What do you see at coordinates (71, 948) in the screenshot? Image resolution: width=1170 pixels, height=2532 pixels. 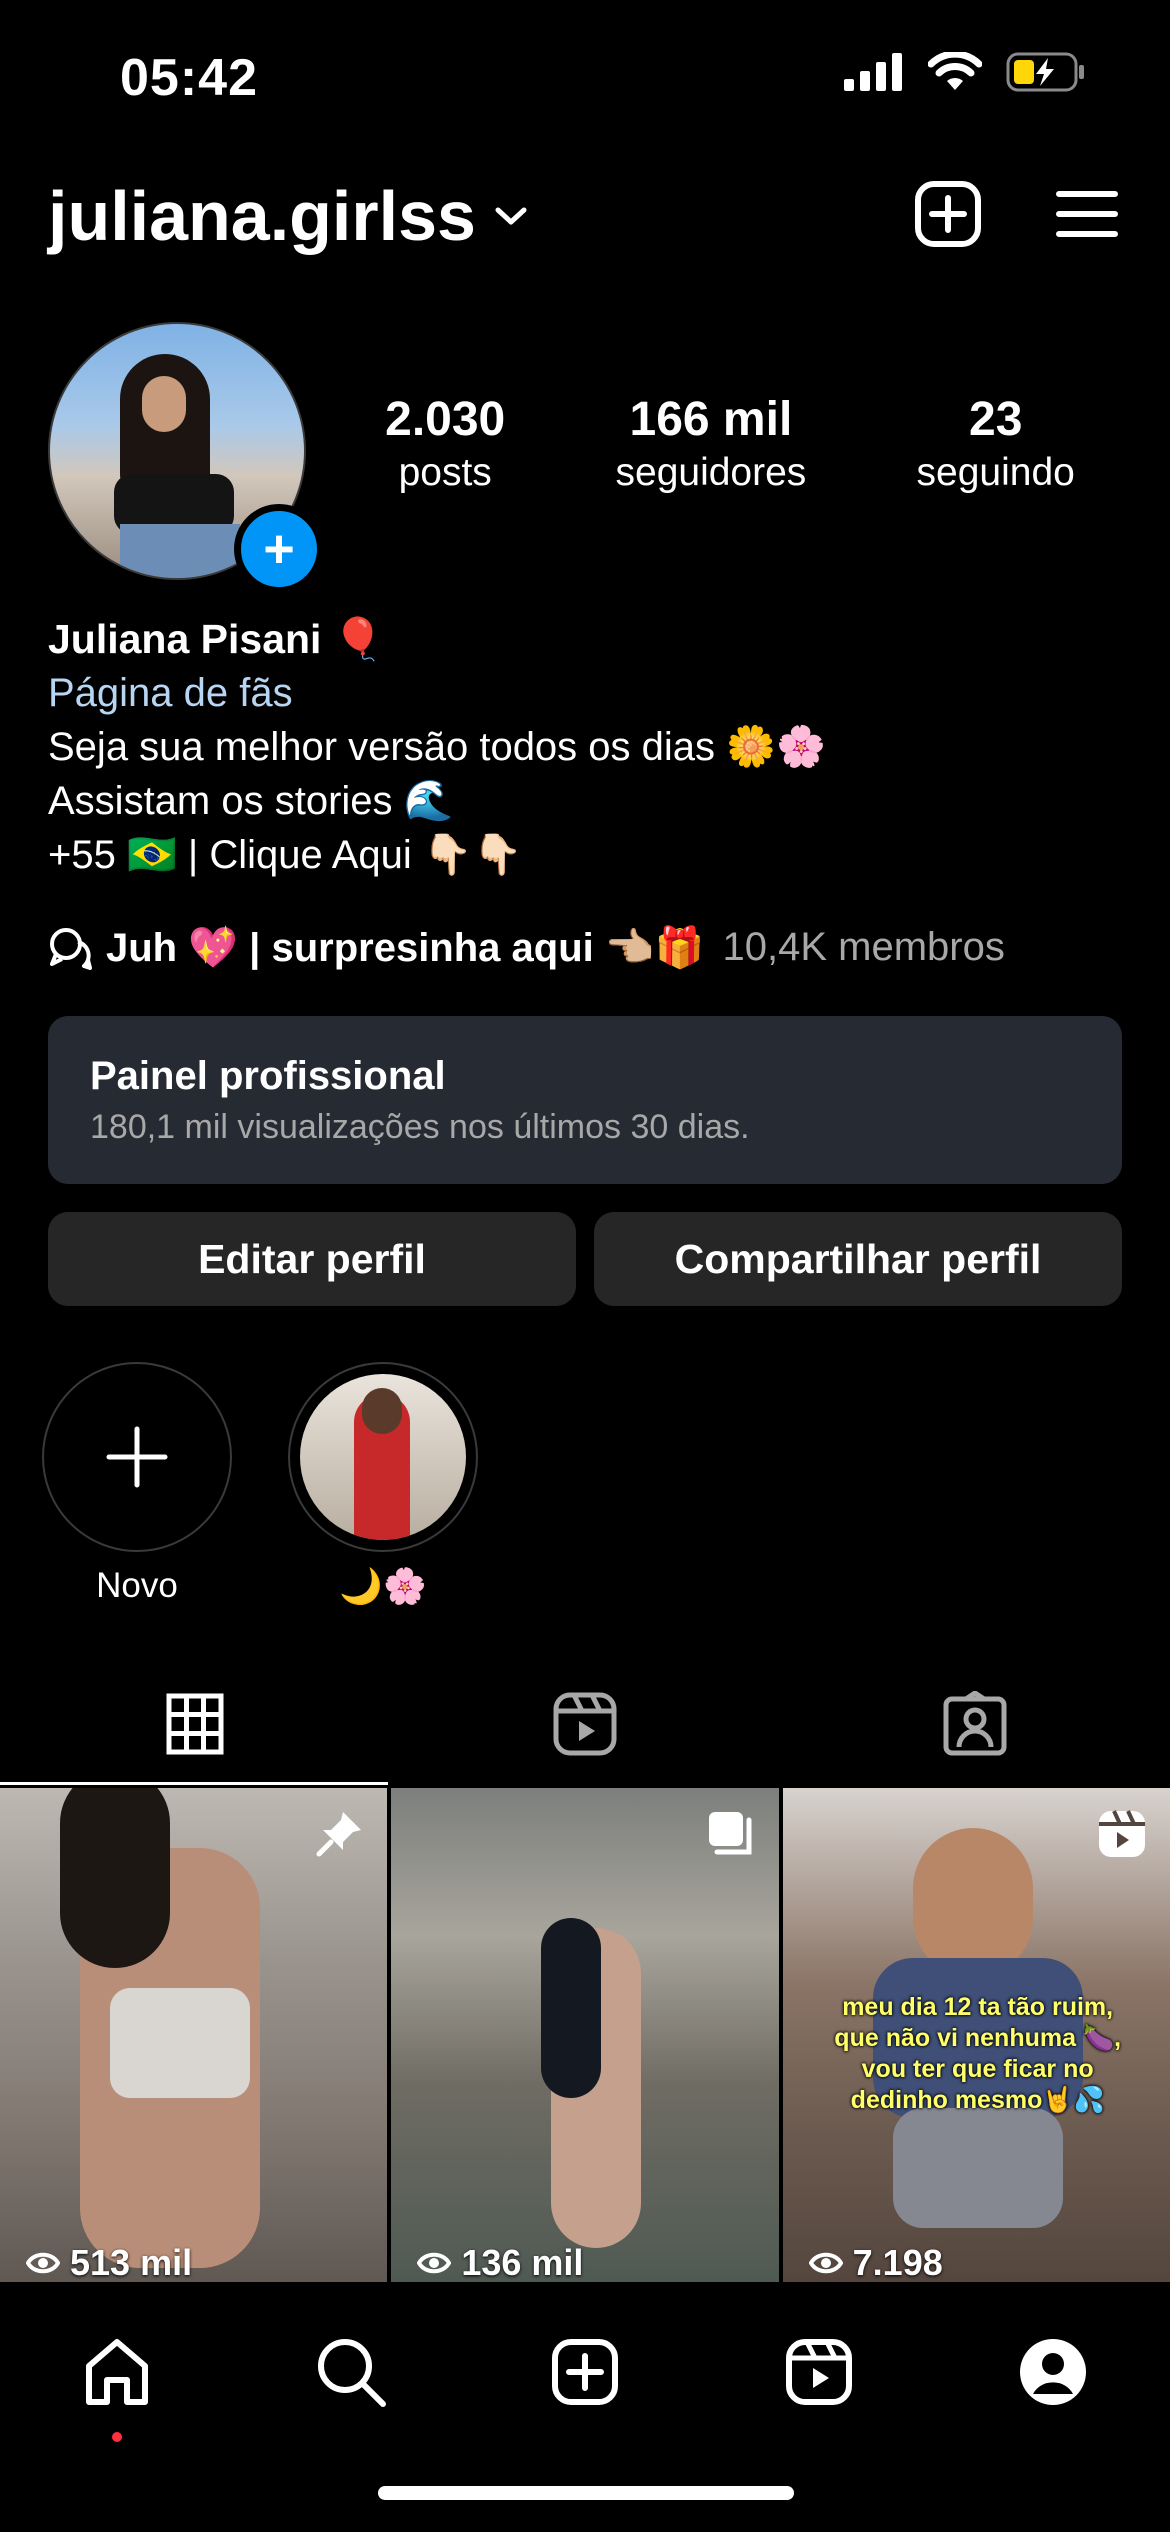 I see `channel-icon` at bounding box center [71, 948].